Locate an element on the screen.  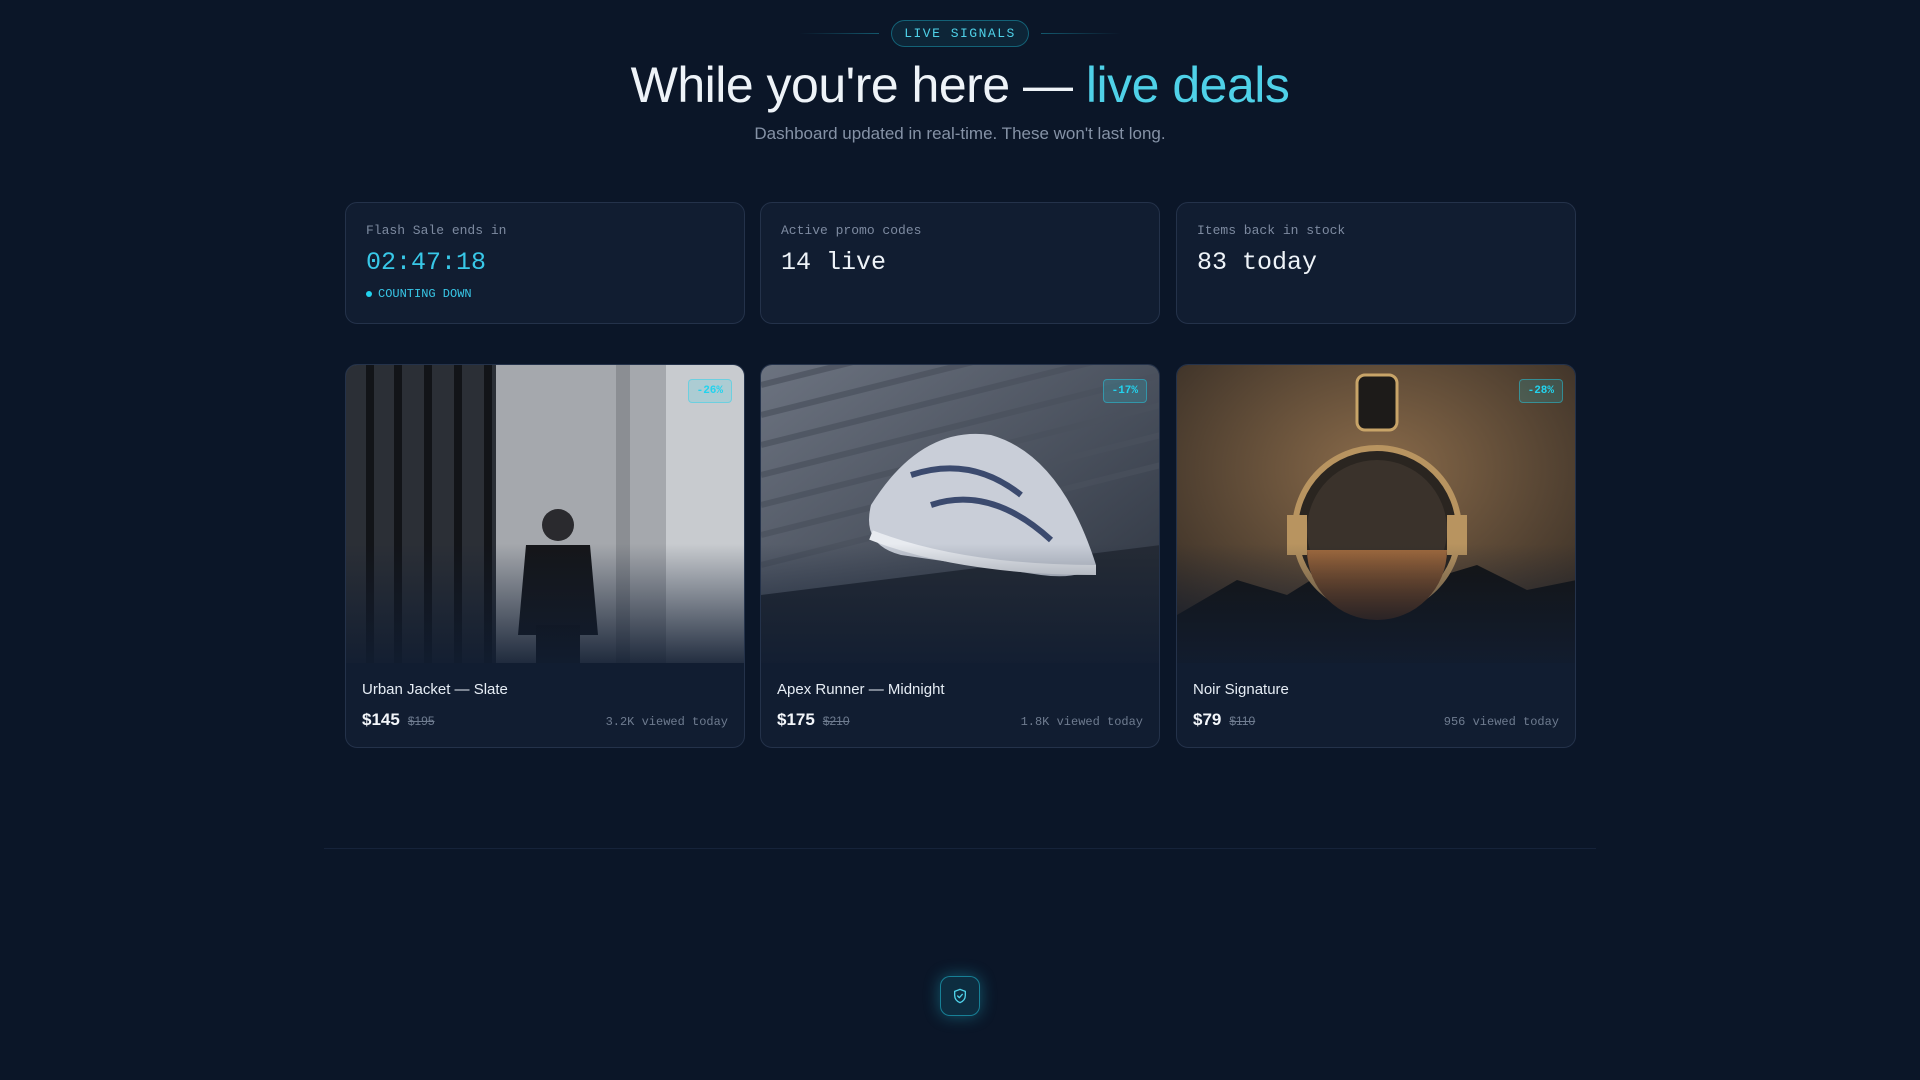
product-image: -26% is located at coordinates (545, 514).